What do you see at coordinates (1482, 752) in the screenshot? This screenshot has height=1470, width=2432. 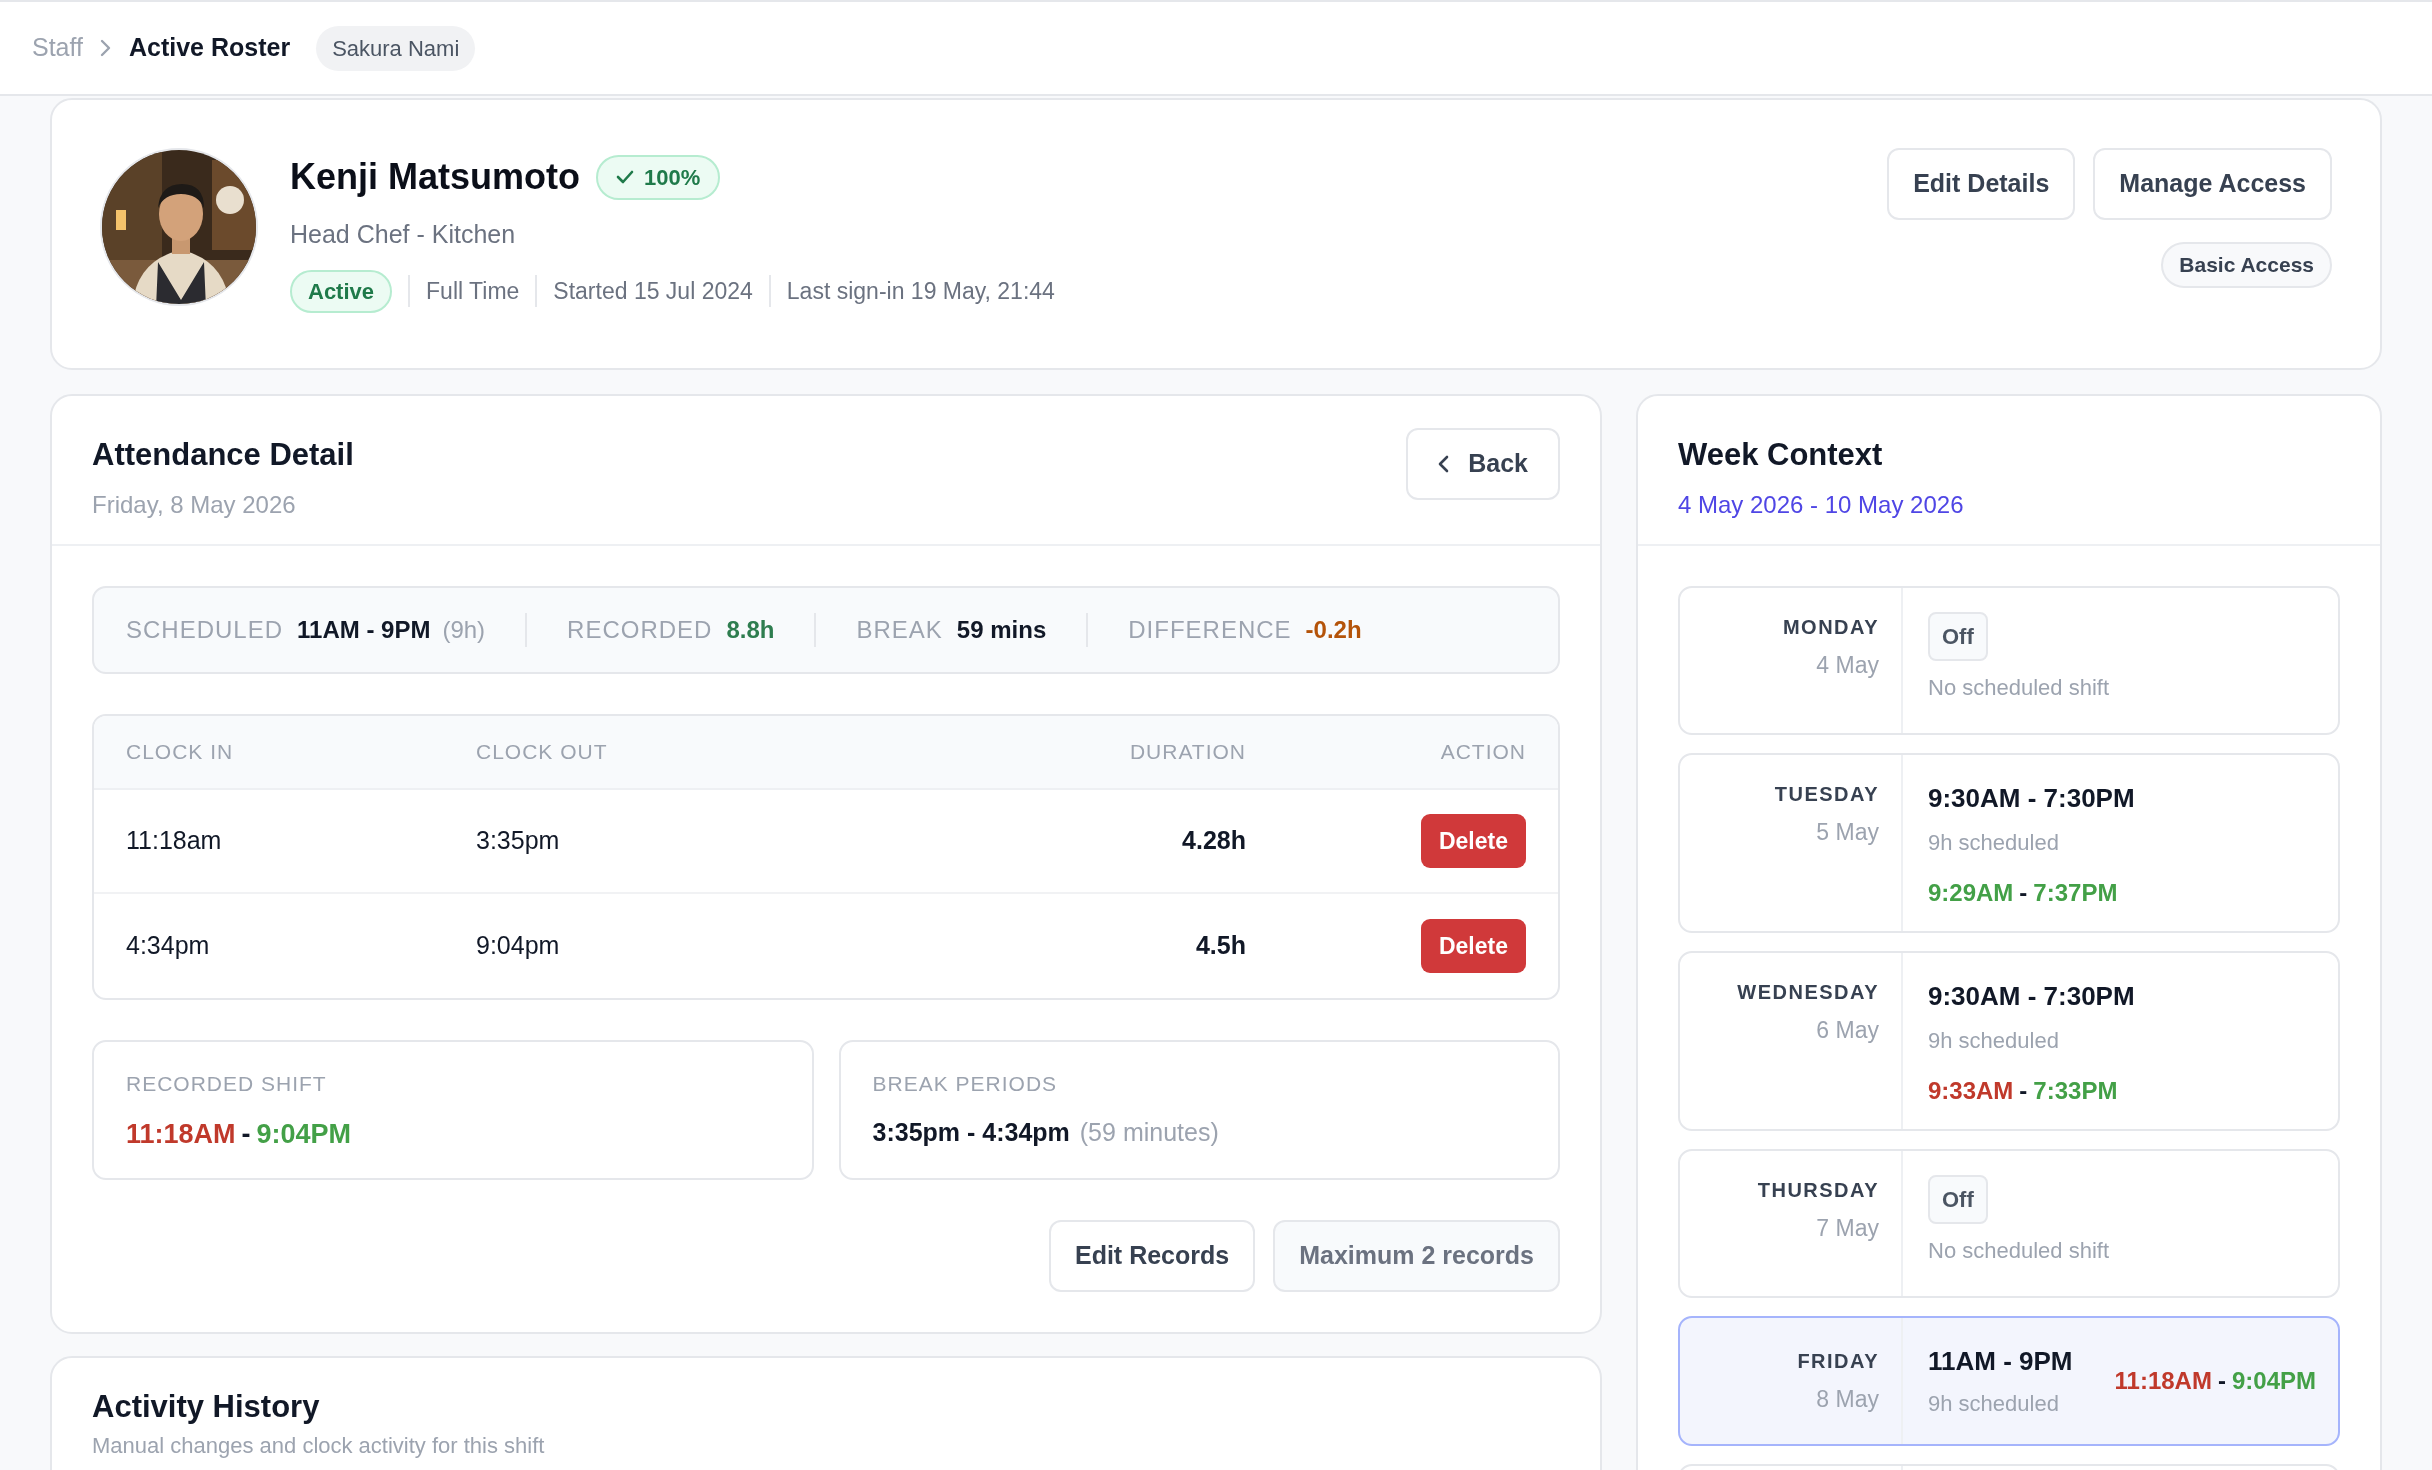 I see `column-header: ACTION` at bounding box center [1482, 752].